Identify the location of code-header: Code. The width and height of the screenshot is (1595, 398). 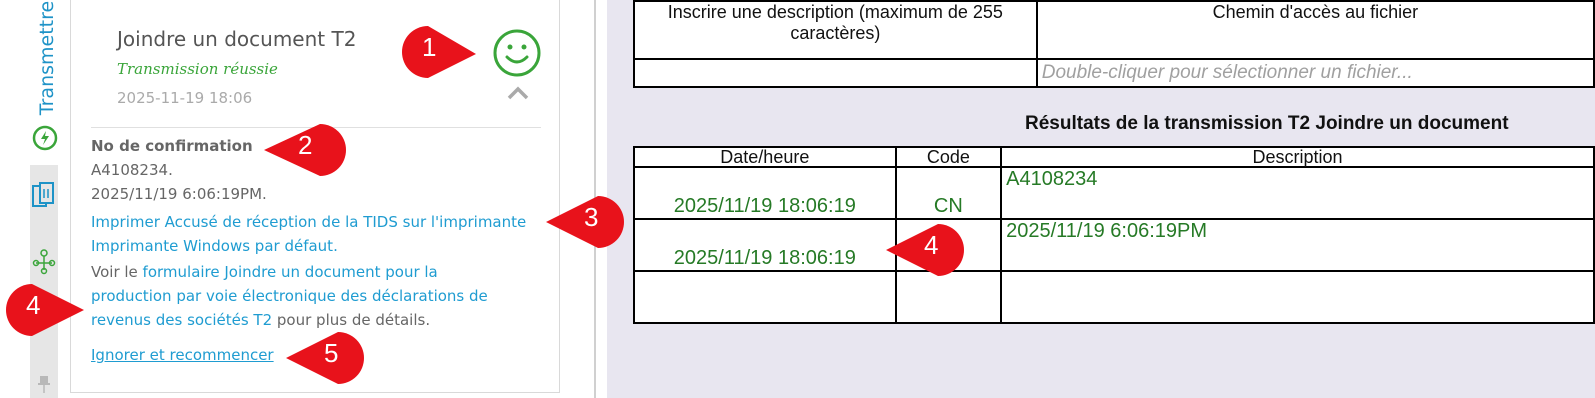
(948, 157).